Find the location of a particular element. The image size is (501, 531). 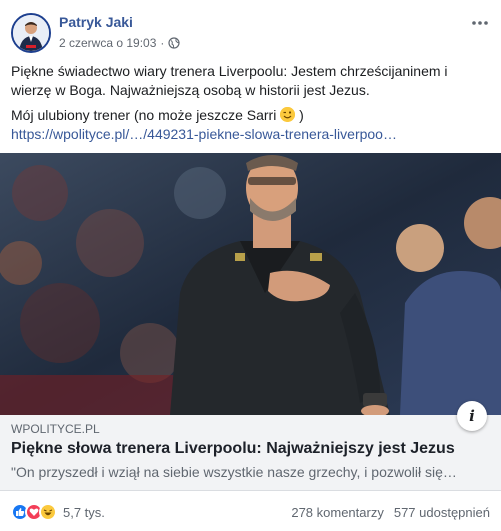

comments-count: 278 komentarzy is located at coordinates (337, 512).